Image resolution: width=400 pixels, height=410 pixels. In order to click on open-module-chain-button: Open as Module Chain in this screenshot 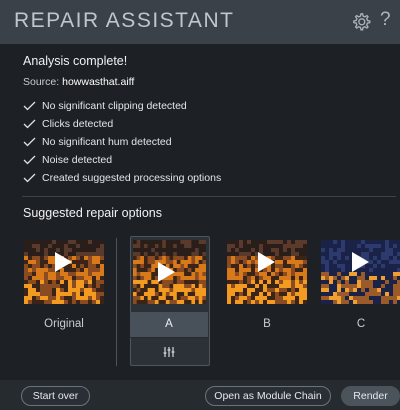, I will do `click(268, 396)`.